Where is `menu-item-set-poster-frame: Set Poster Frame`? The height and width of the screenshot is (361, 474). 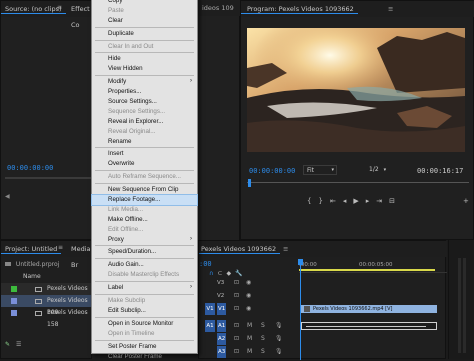
menu-item-set-poster-frame: Set Poster Frame is located at coordinates (144, 347).